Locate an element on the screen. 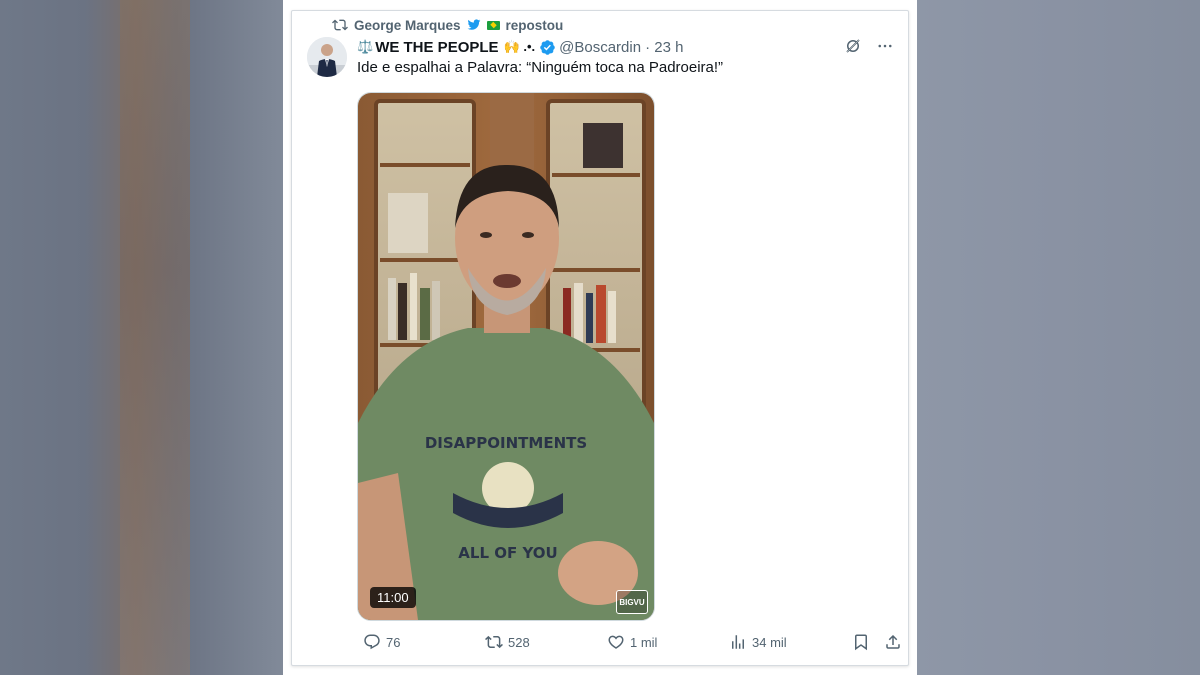  repost-button: 528 is located at coordinates (507, 642).